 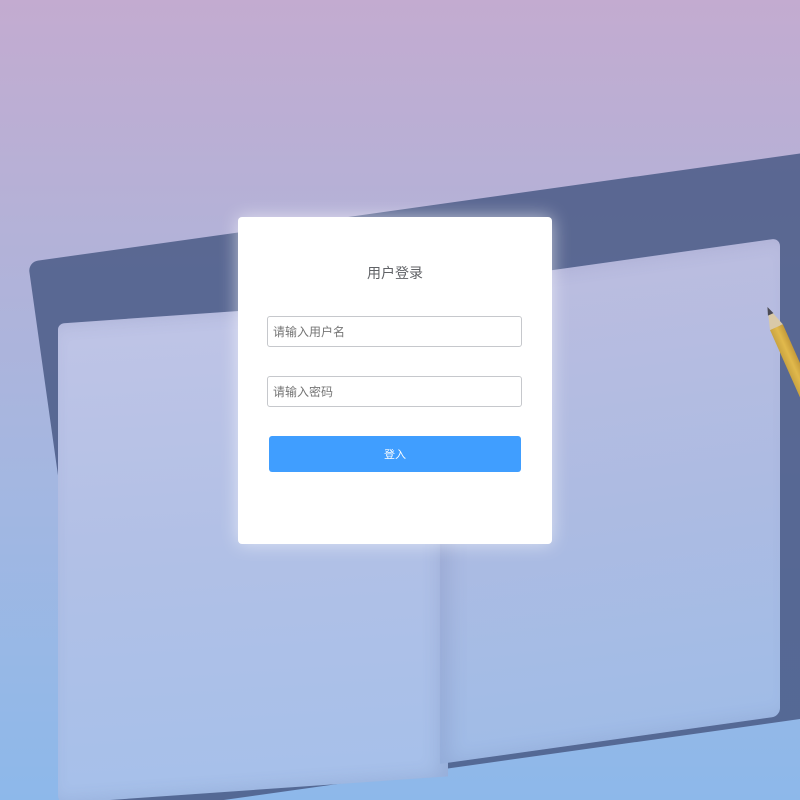 What do you see at coordinates (394, 391) in the screenshot?
I see `password-input` at bounding box center [394, 391].